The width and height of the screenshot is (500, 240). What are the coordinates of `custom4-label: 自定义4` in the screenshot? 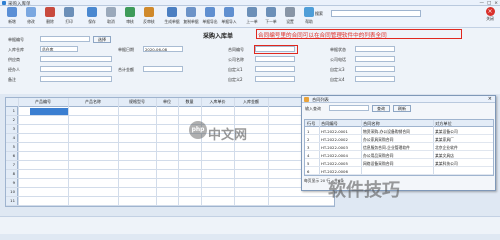 It's located at (337, 79).